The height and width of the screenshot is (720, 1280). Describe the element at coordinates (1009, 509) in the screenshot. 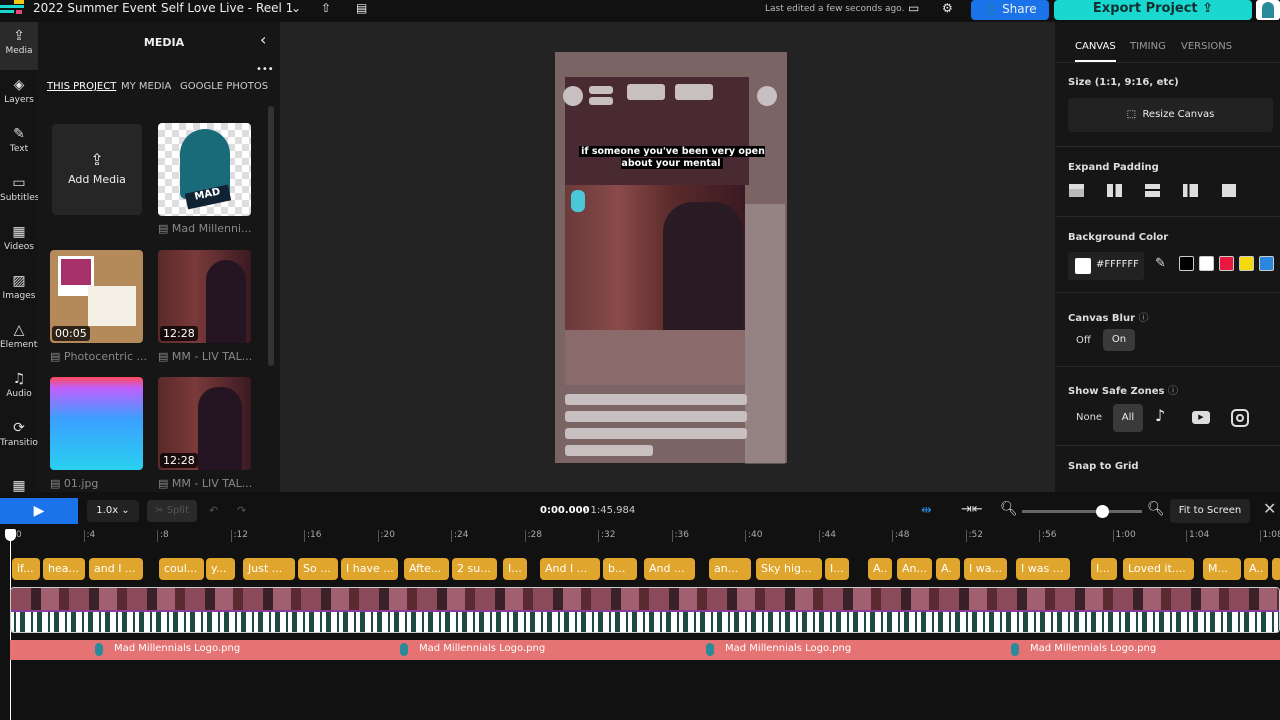

I see `zoom-out-icon: 🔍︎` at that location.